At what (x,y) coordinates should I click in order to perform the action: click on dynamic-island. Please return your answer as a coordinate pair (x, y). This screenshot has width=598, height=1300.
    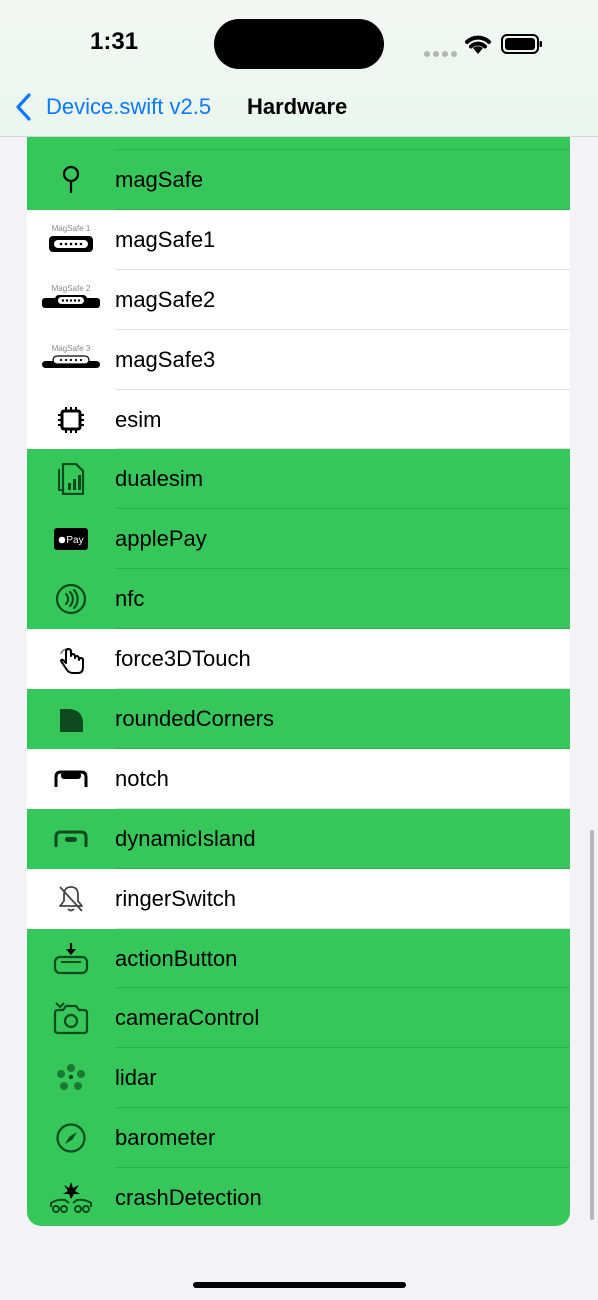
    Looking at the image, I should click on (299, 44).